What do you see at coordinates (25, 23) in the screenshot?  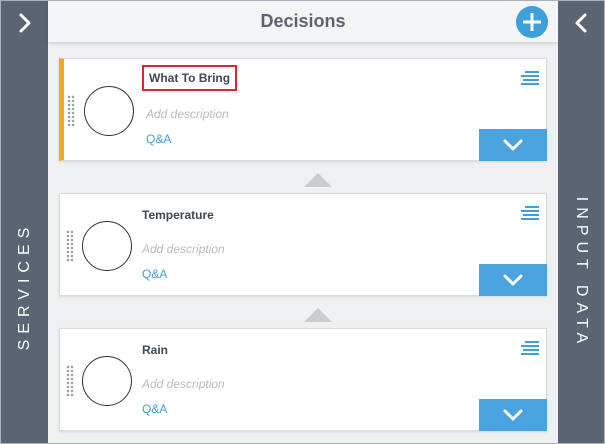 I see `chevron-right-icon` at bounding box center [25, 23].